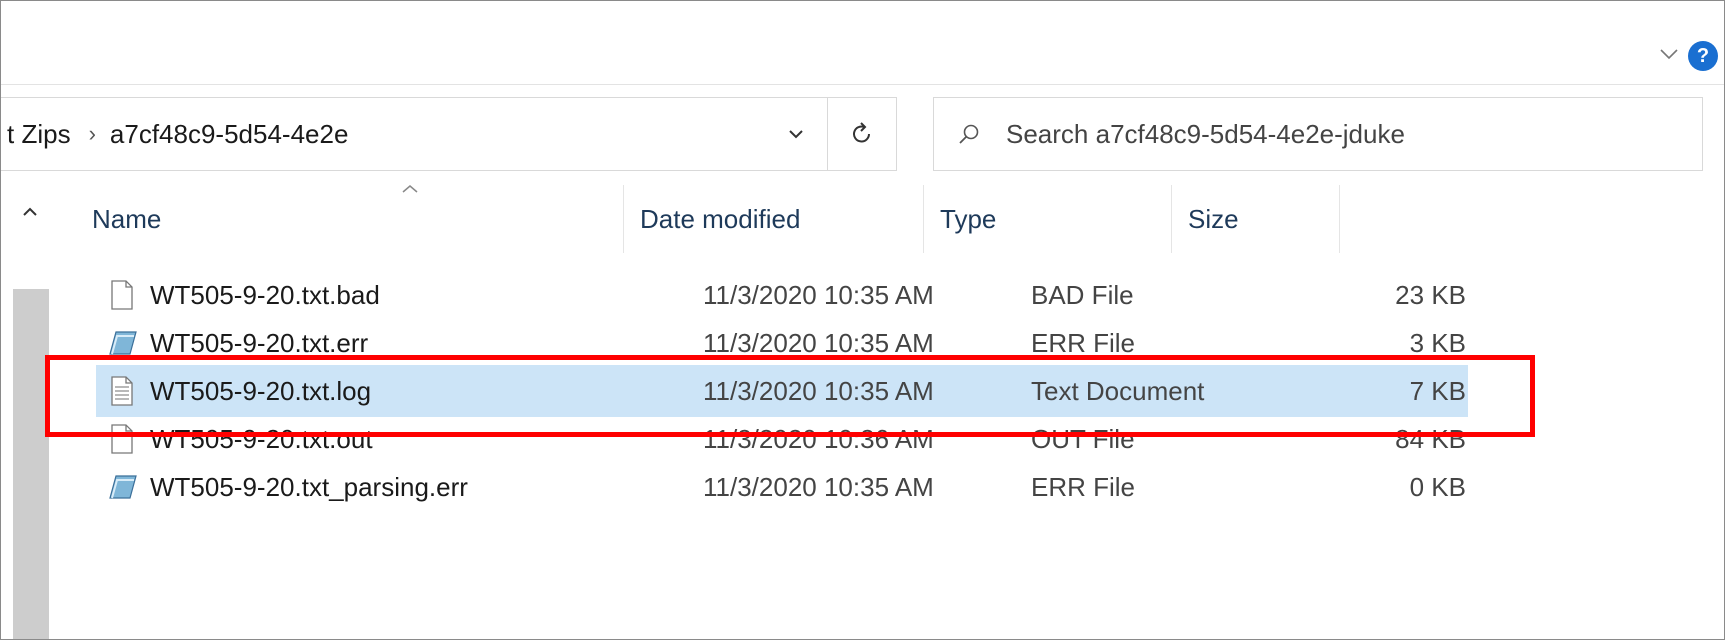 Image resolution: width=1725 pixels, height=640 pixels. Describe the element at coordinates (1082, 294) in the screenshot. I see `file-type: BAD File` at that location.